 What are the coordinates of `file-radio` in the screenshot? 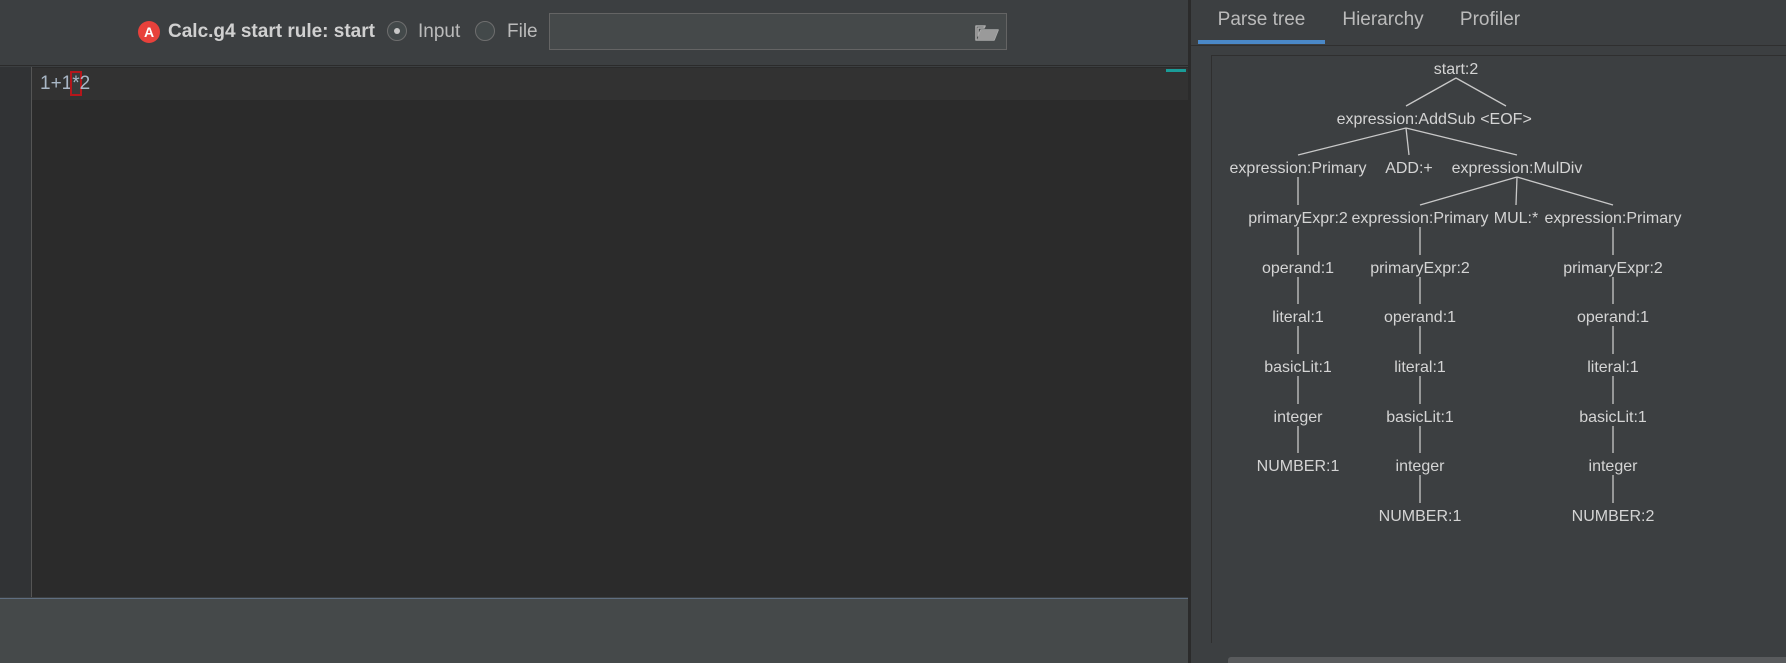 It's located at (485, 31).